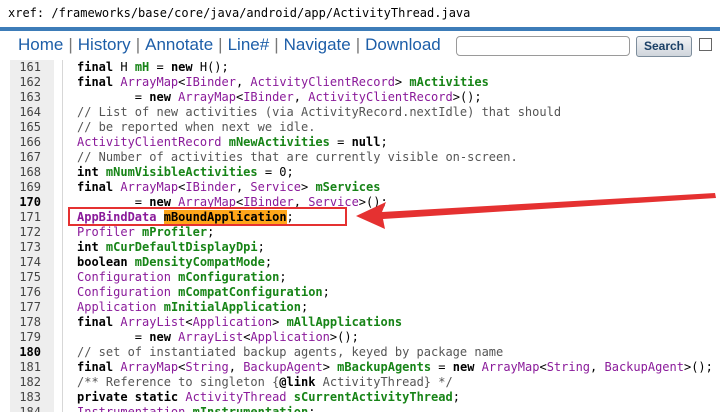 The height and width of the screenshot is (412, 720). What do you see at coordinates (146, 232) in the screenshot?
I see `code-text: Profiler mProfiler;` at bounding box center [146, 232].